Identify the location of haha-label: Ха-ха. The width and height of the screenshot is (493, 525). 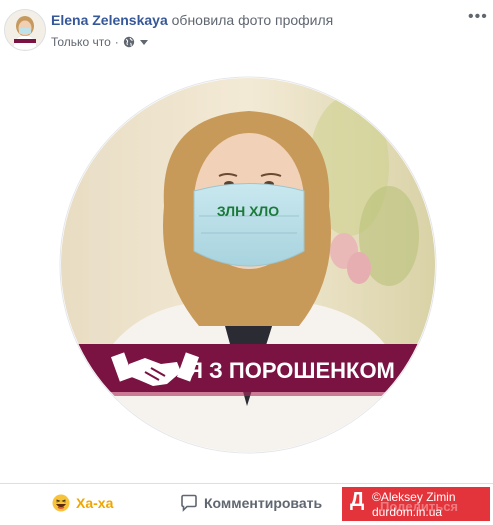
(95, 503).